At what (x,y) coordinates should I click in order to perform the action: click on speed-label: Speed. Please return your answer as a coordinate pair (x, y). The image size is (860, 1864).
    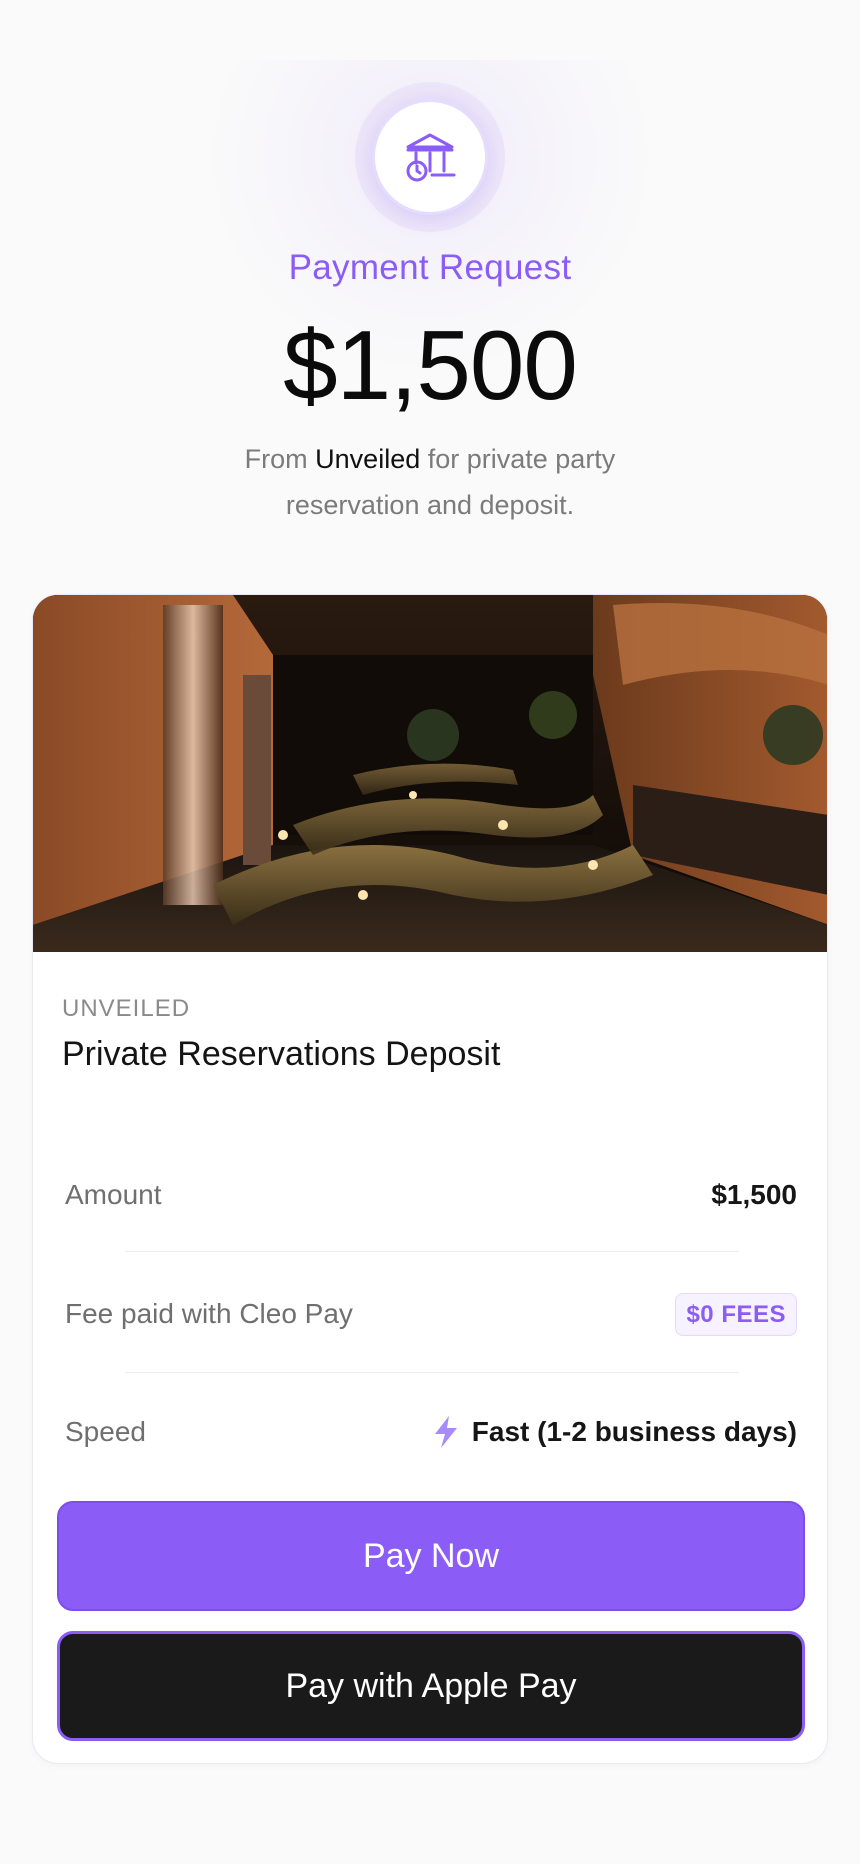
    Looking at the image, I should click on (105, 1431).